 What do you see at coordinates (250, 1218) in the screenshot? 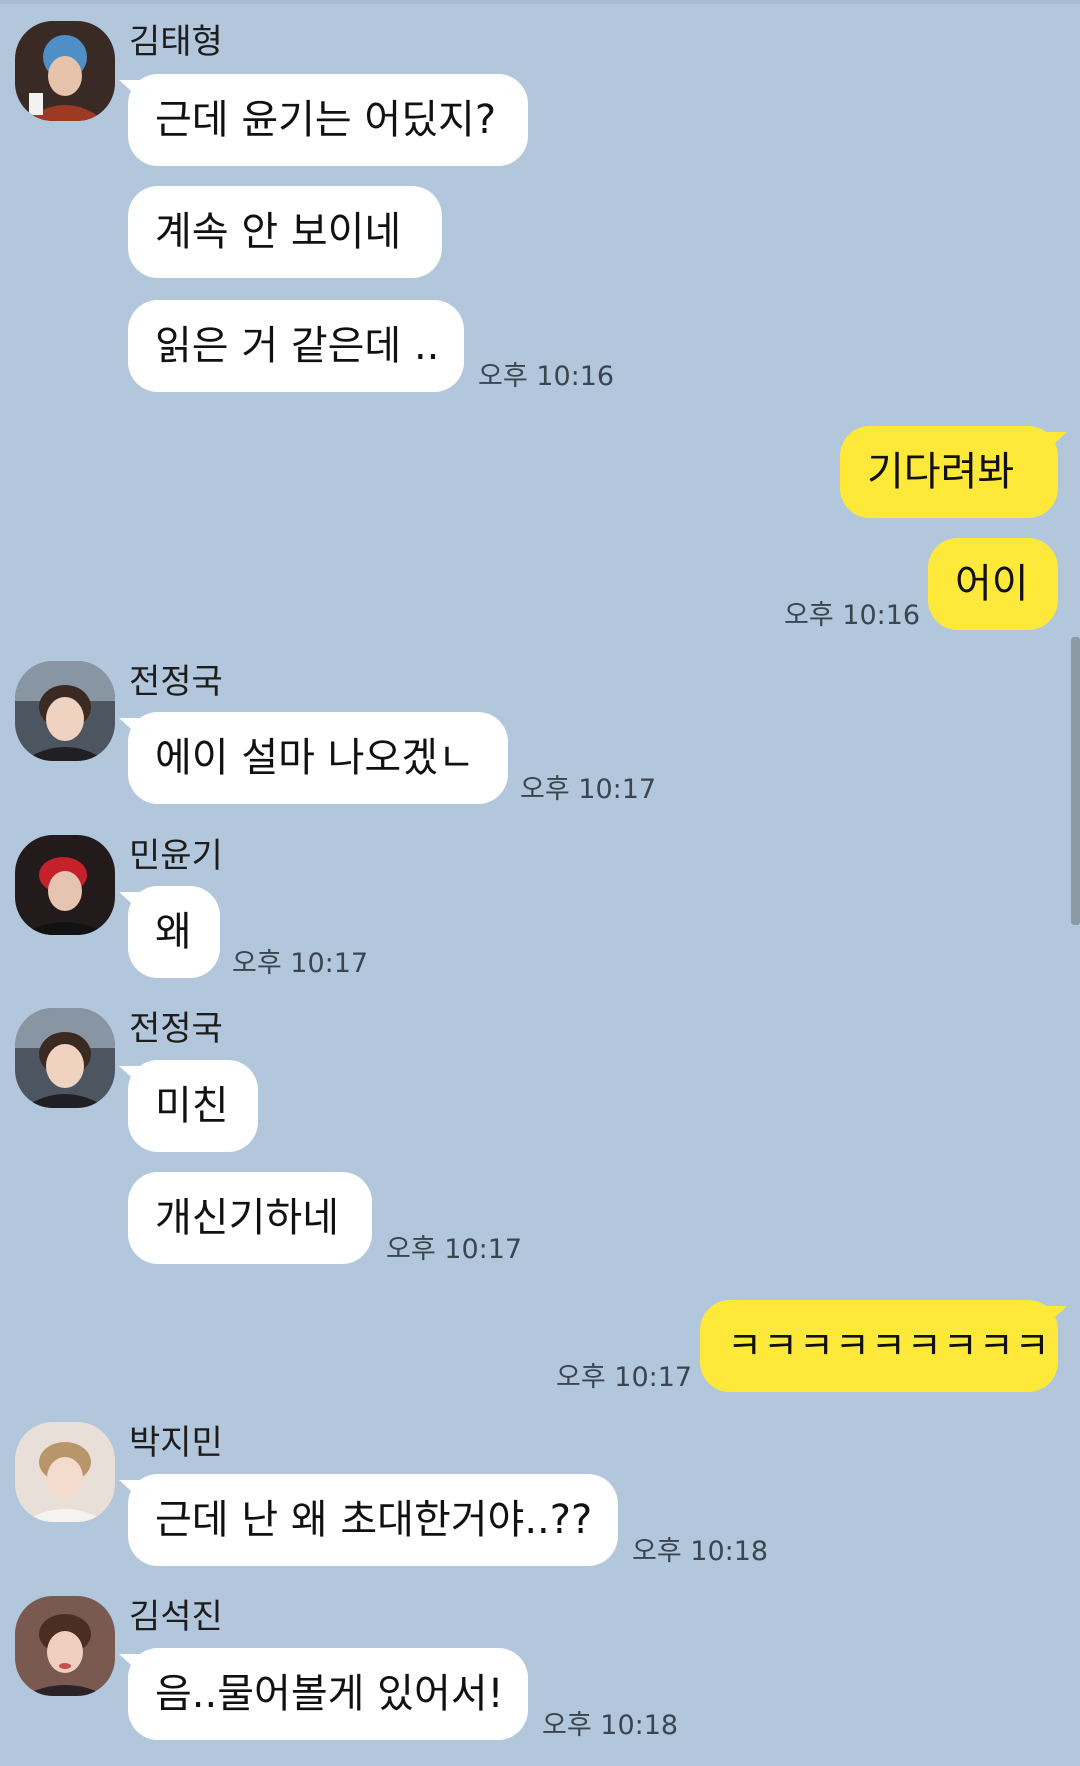
I see `message-bubble: 개신기하네` at bounding box center [250, 1218].